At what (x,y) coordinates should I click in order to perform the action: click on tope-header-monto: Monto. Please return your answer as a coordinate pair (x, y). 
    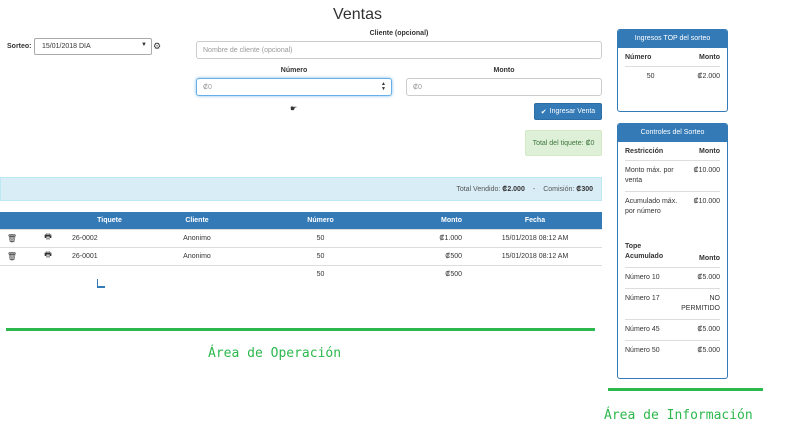
    Looking at the image, I should click on (709, 258).